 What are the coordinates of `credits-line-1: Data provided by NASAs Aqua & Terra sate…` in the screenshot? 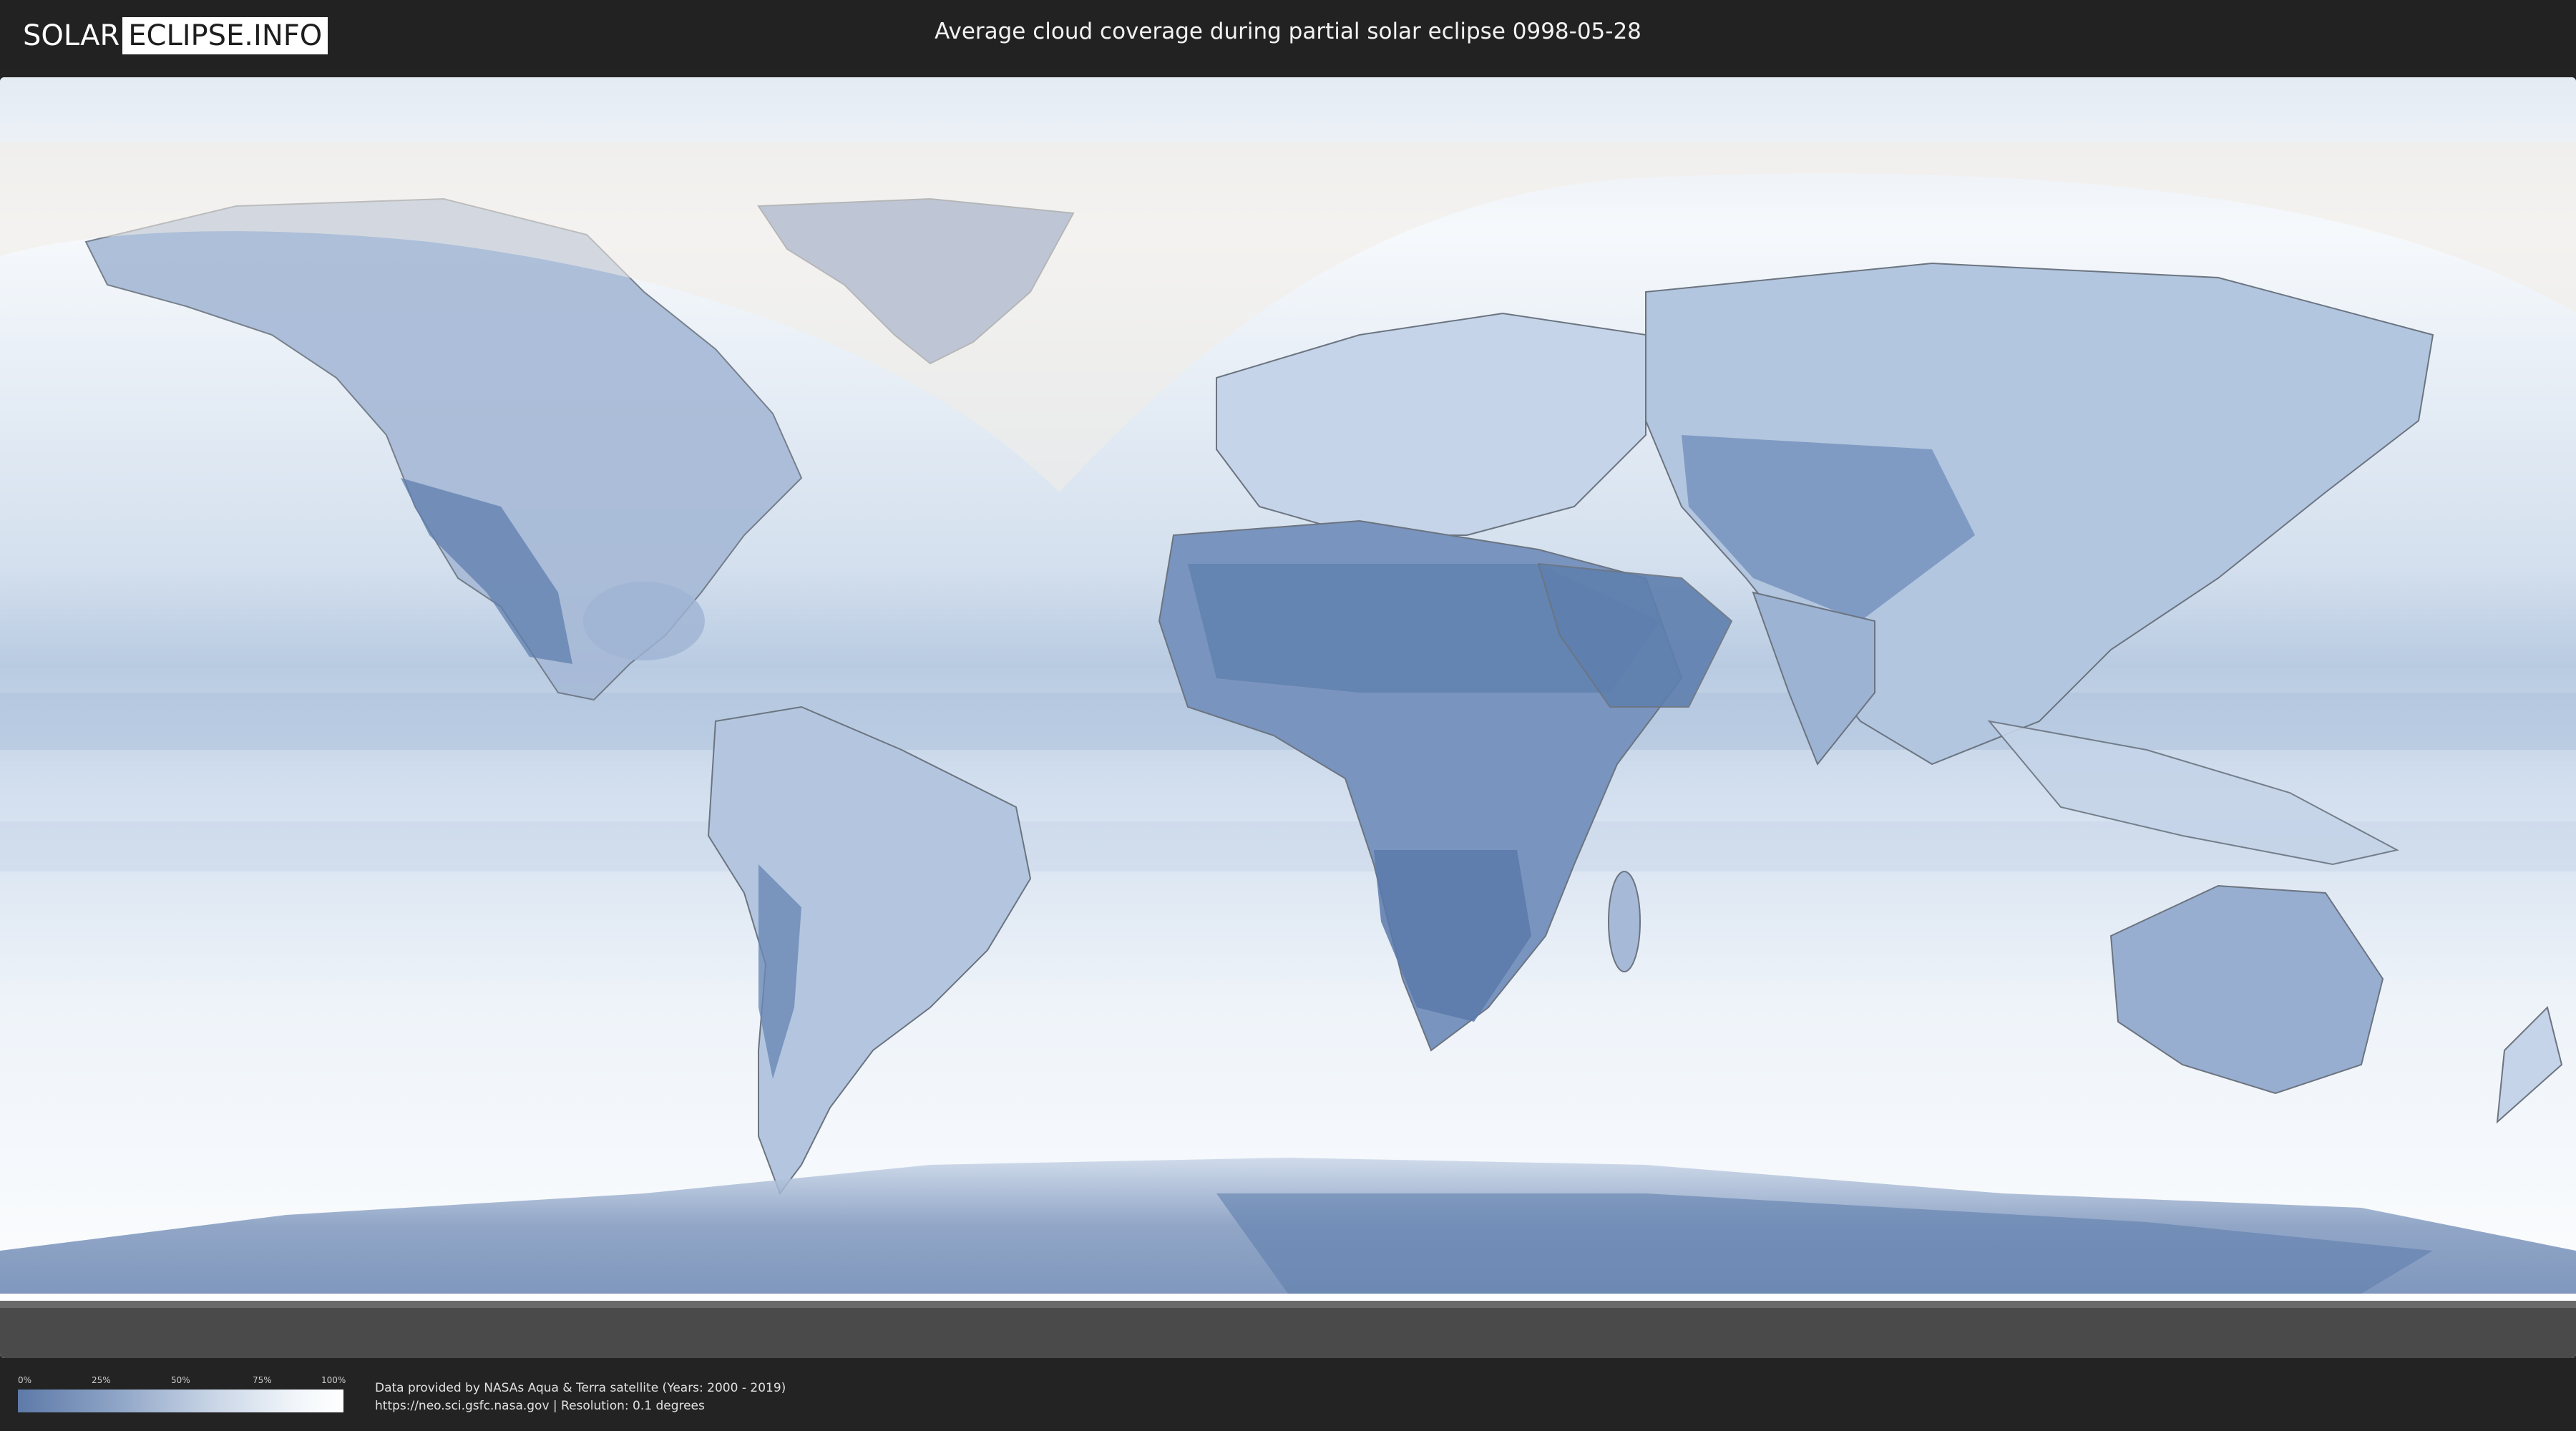 It's located at (580, 1388).